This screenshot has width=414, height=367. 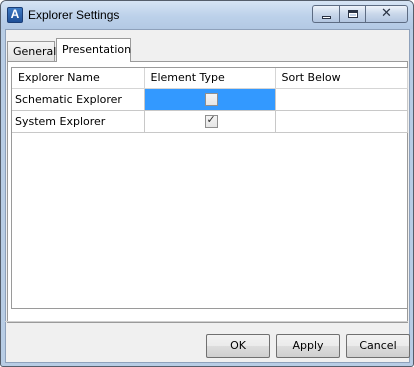 I want to click on element-type-cell, so click(x=210, y=99).